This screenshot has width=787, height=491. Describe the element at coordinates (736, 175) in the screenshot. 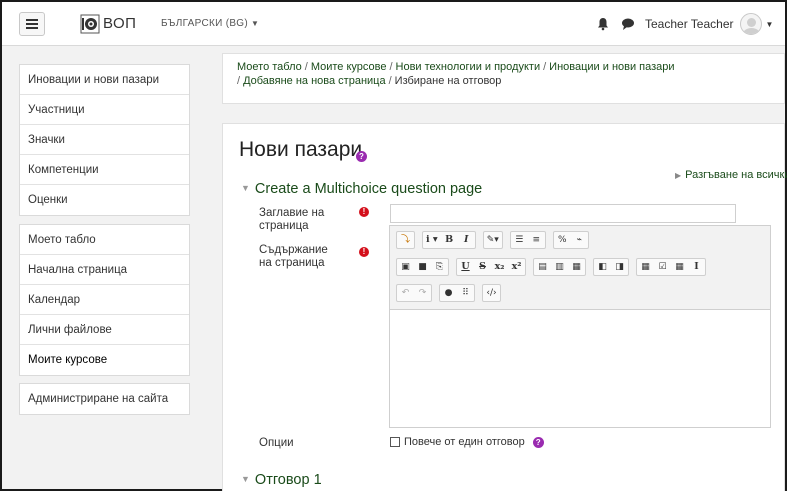

I see `expand-all-label: Разгъване на всички` at that location.